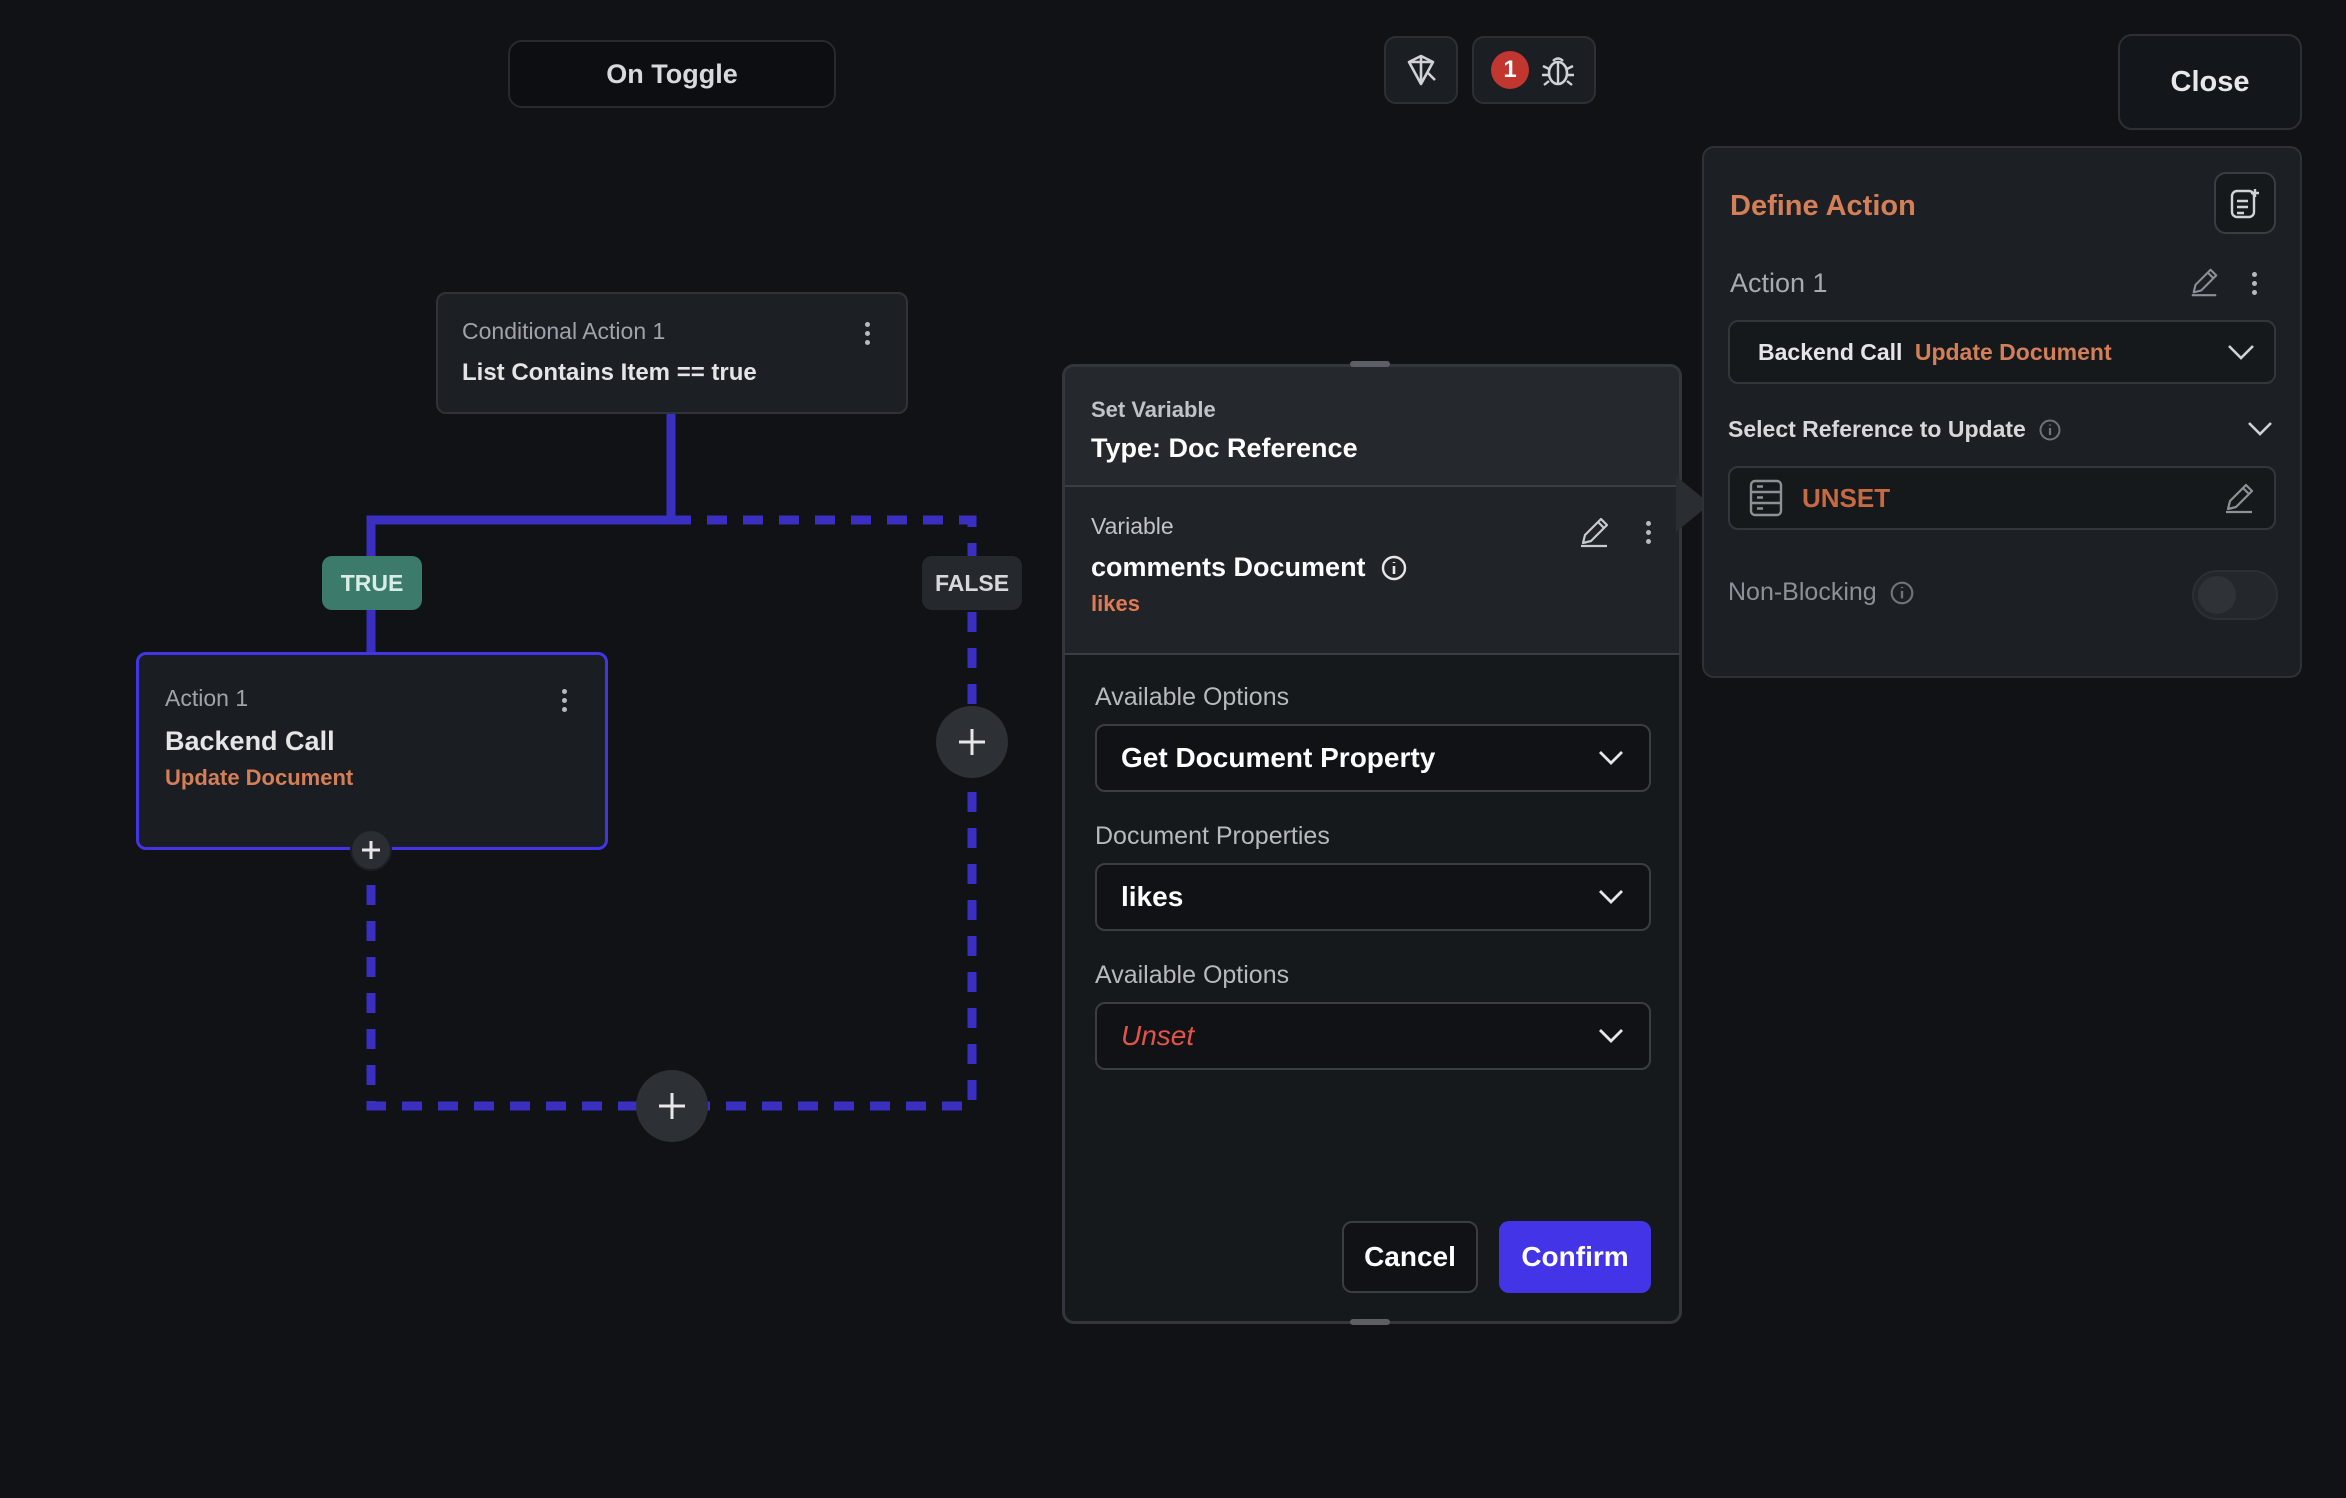  I want to click on cancel-button: Cancel, so click(1410, 1257).